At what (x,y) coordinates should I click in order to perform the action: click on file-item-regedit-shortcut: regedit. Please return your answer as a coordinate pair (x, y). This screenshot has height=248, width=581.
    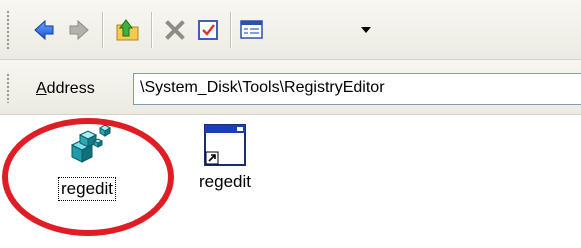
    Looking at the image, I should click on (225, 158).